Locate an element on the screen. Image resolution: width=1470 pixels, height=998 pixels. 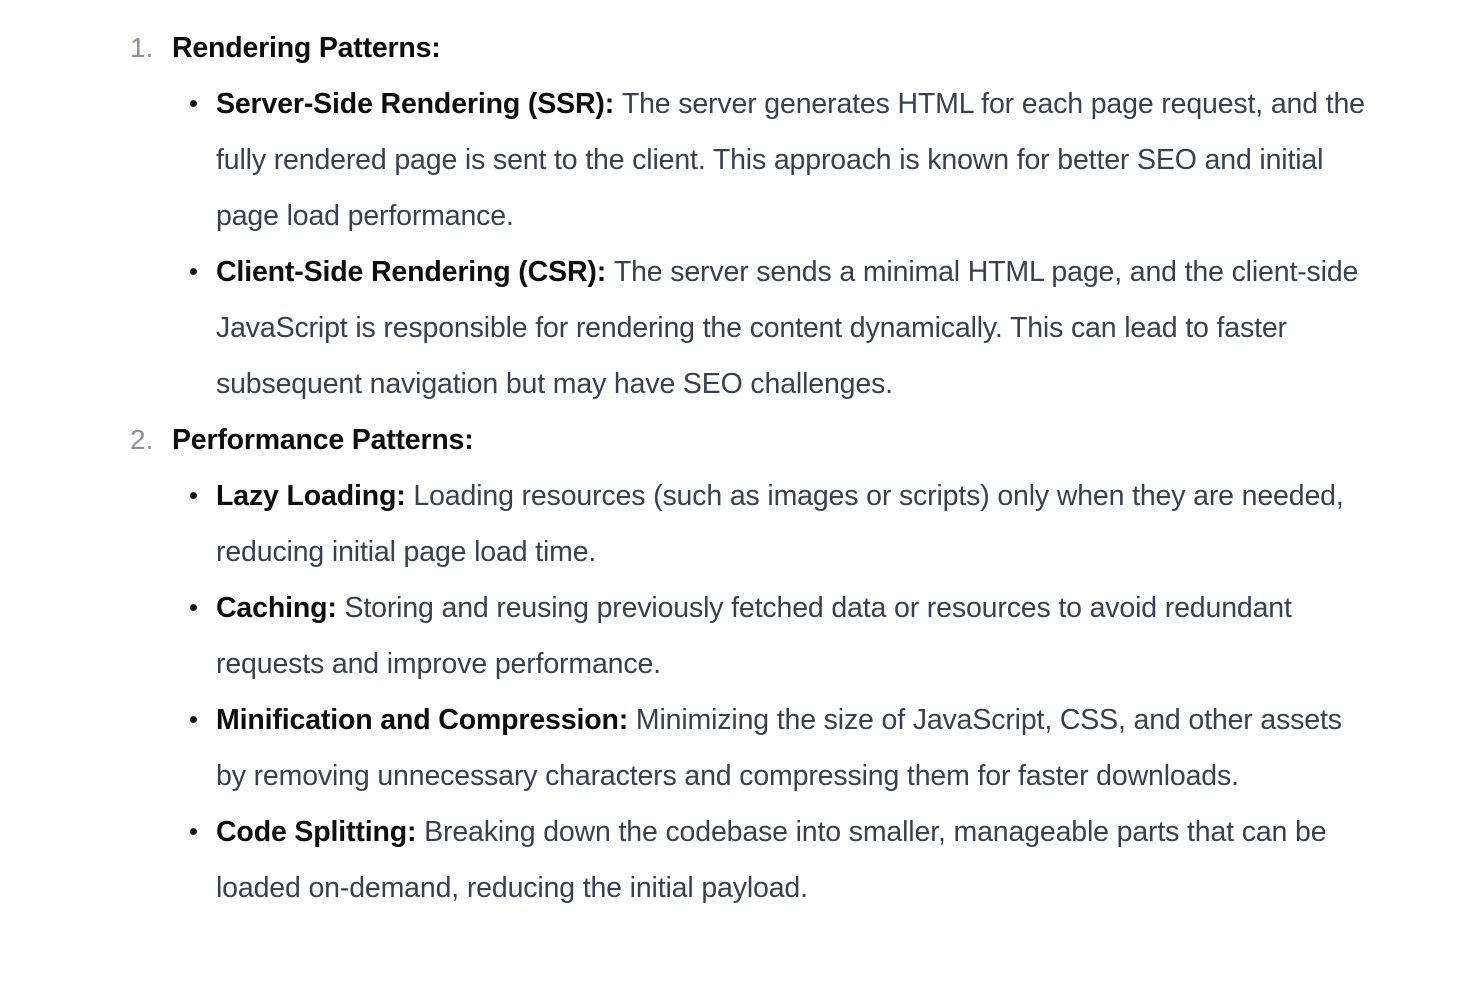
item-term: Code Splitting: is located at coordinates (320, 832).